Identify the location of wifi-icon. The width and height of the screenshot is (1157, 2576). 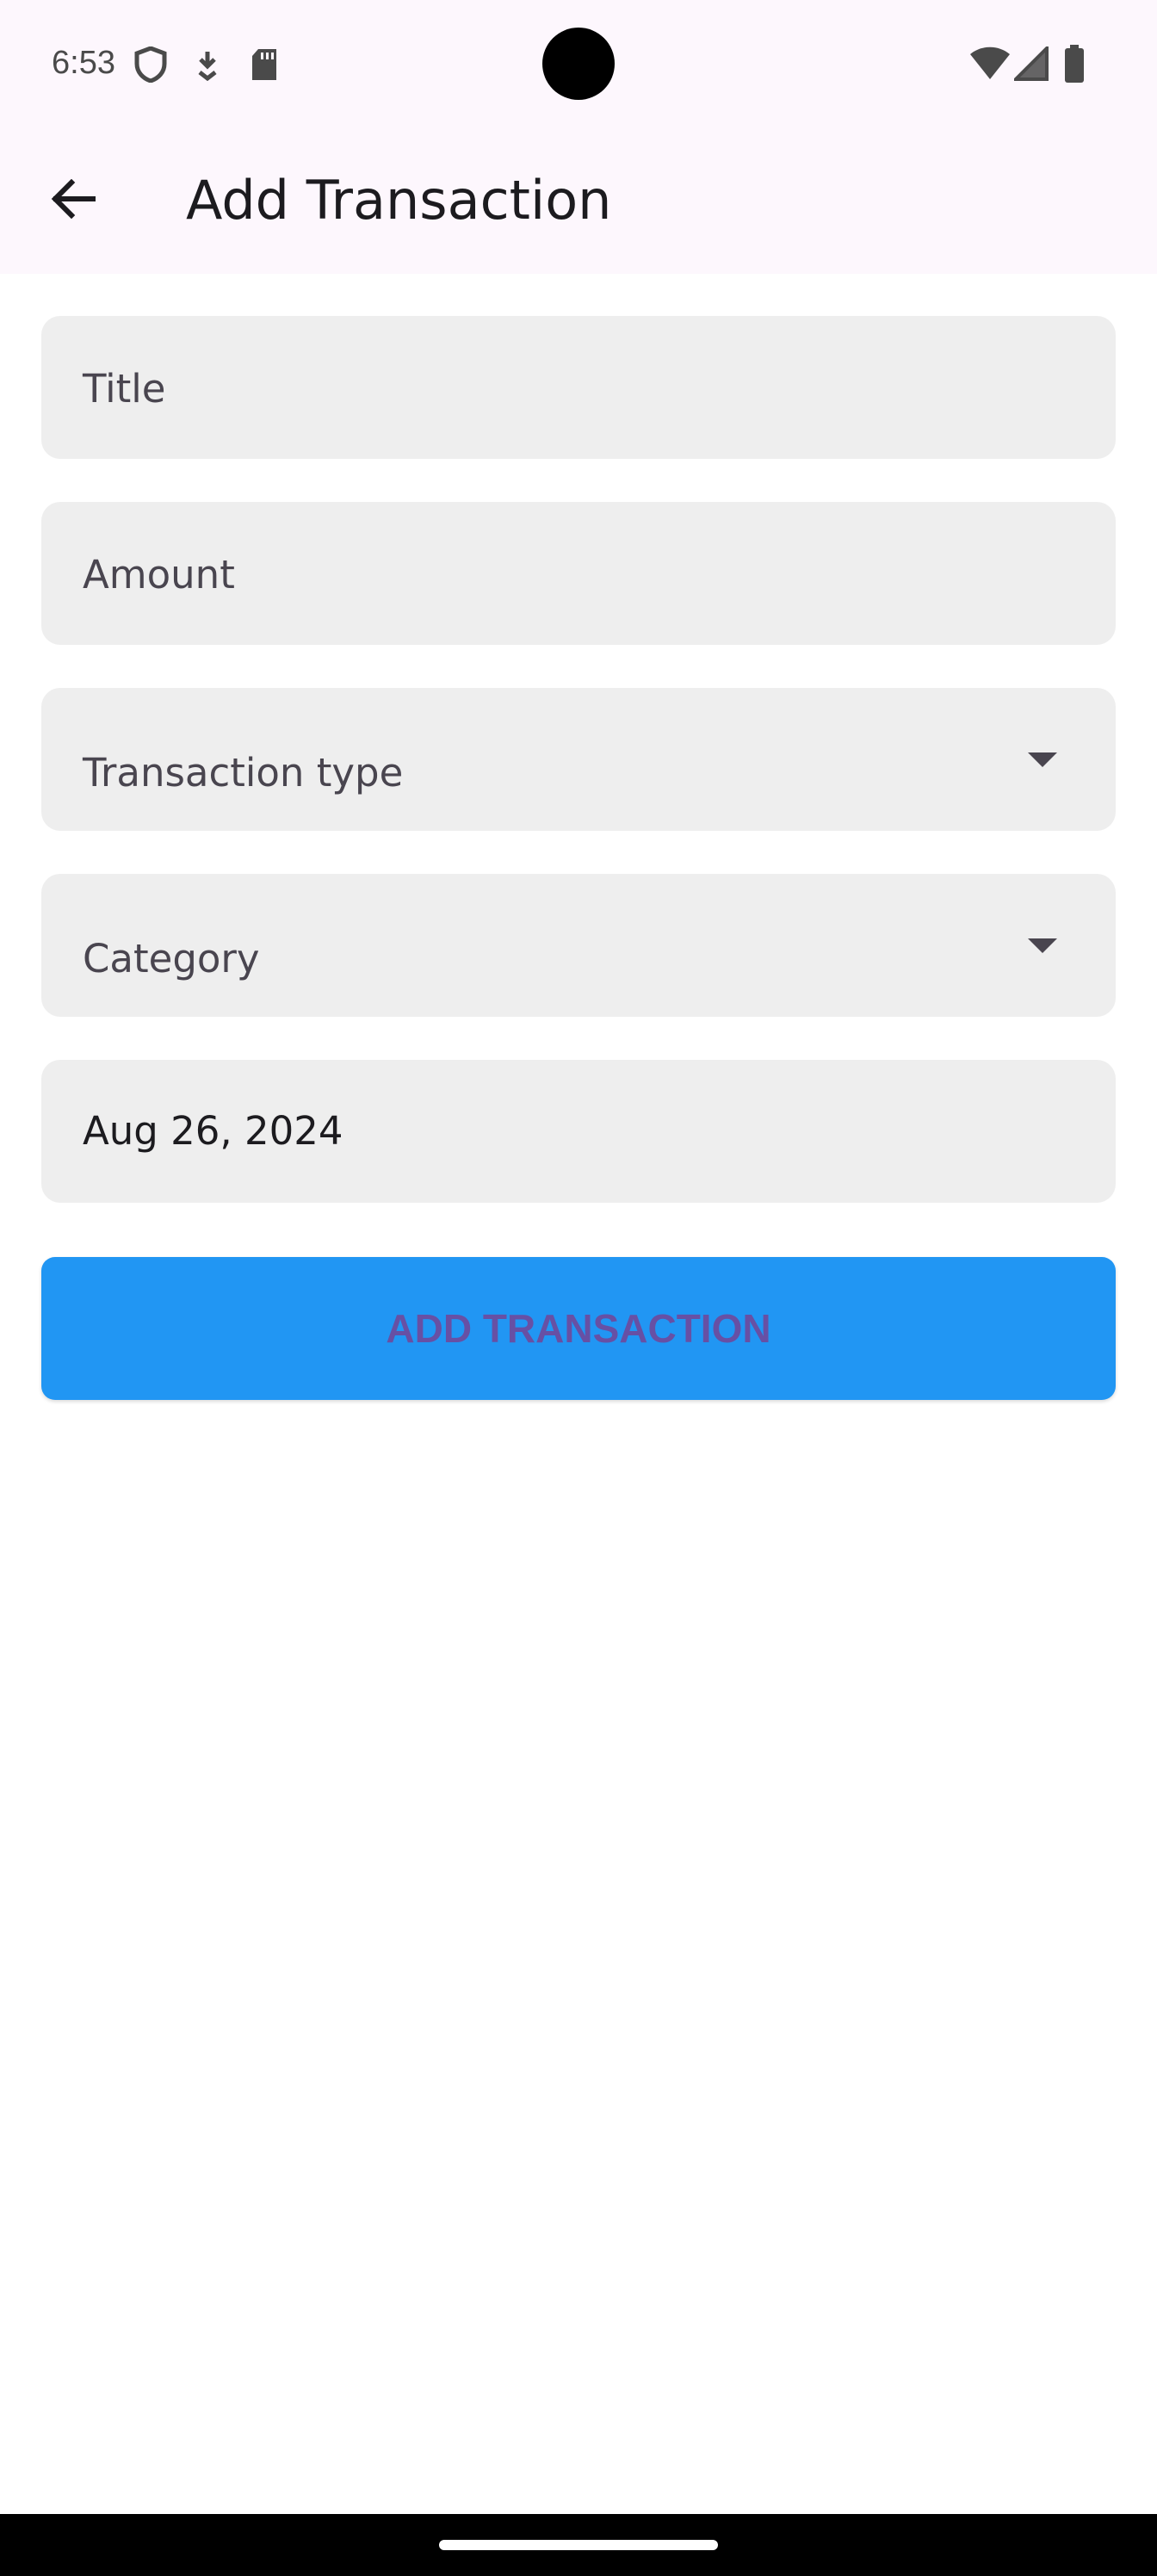
(990, 65).